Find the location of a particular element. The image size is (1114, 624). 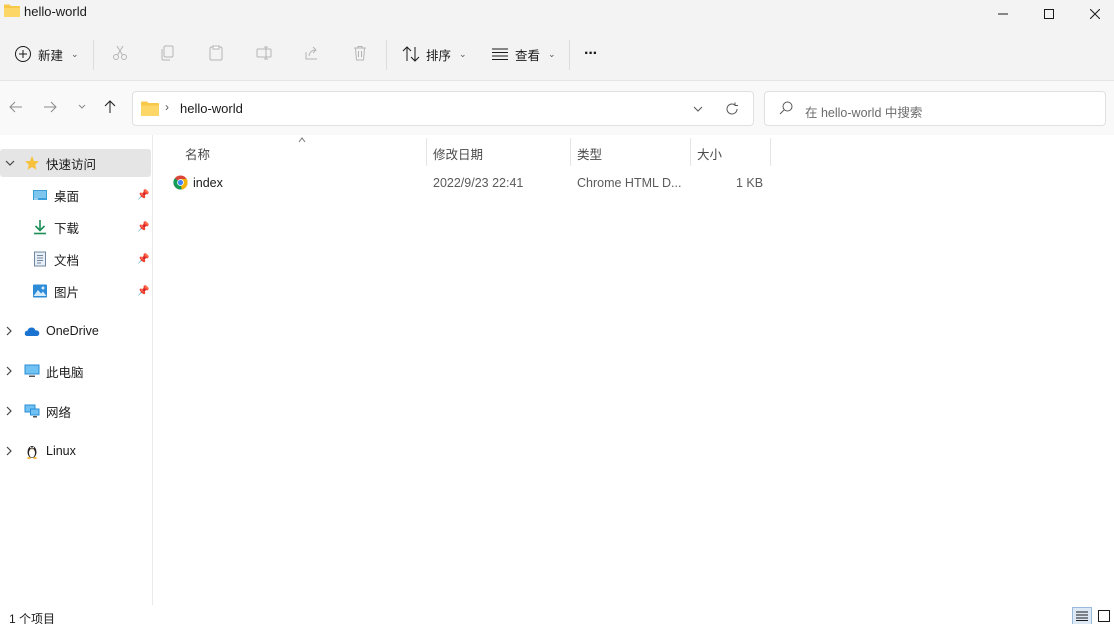

maximize-icon is located at coordinates (1049, 14).